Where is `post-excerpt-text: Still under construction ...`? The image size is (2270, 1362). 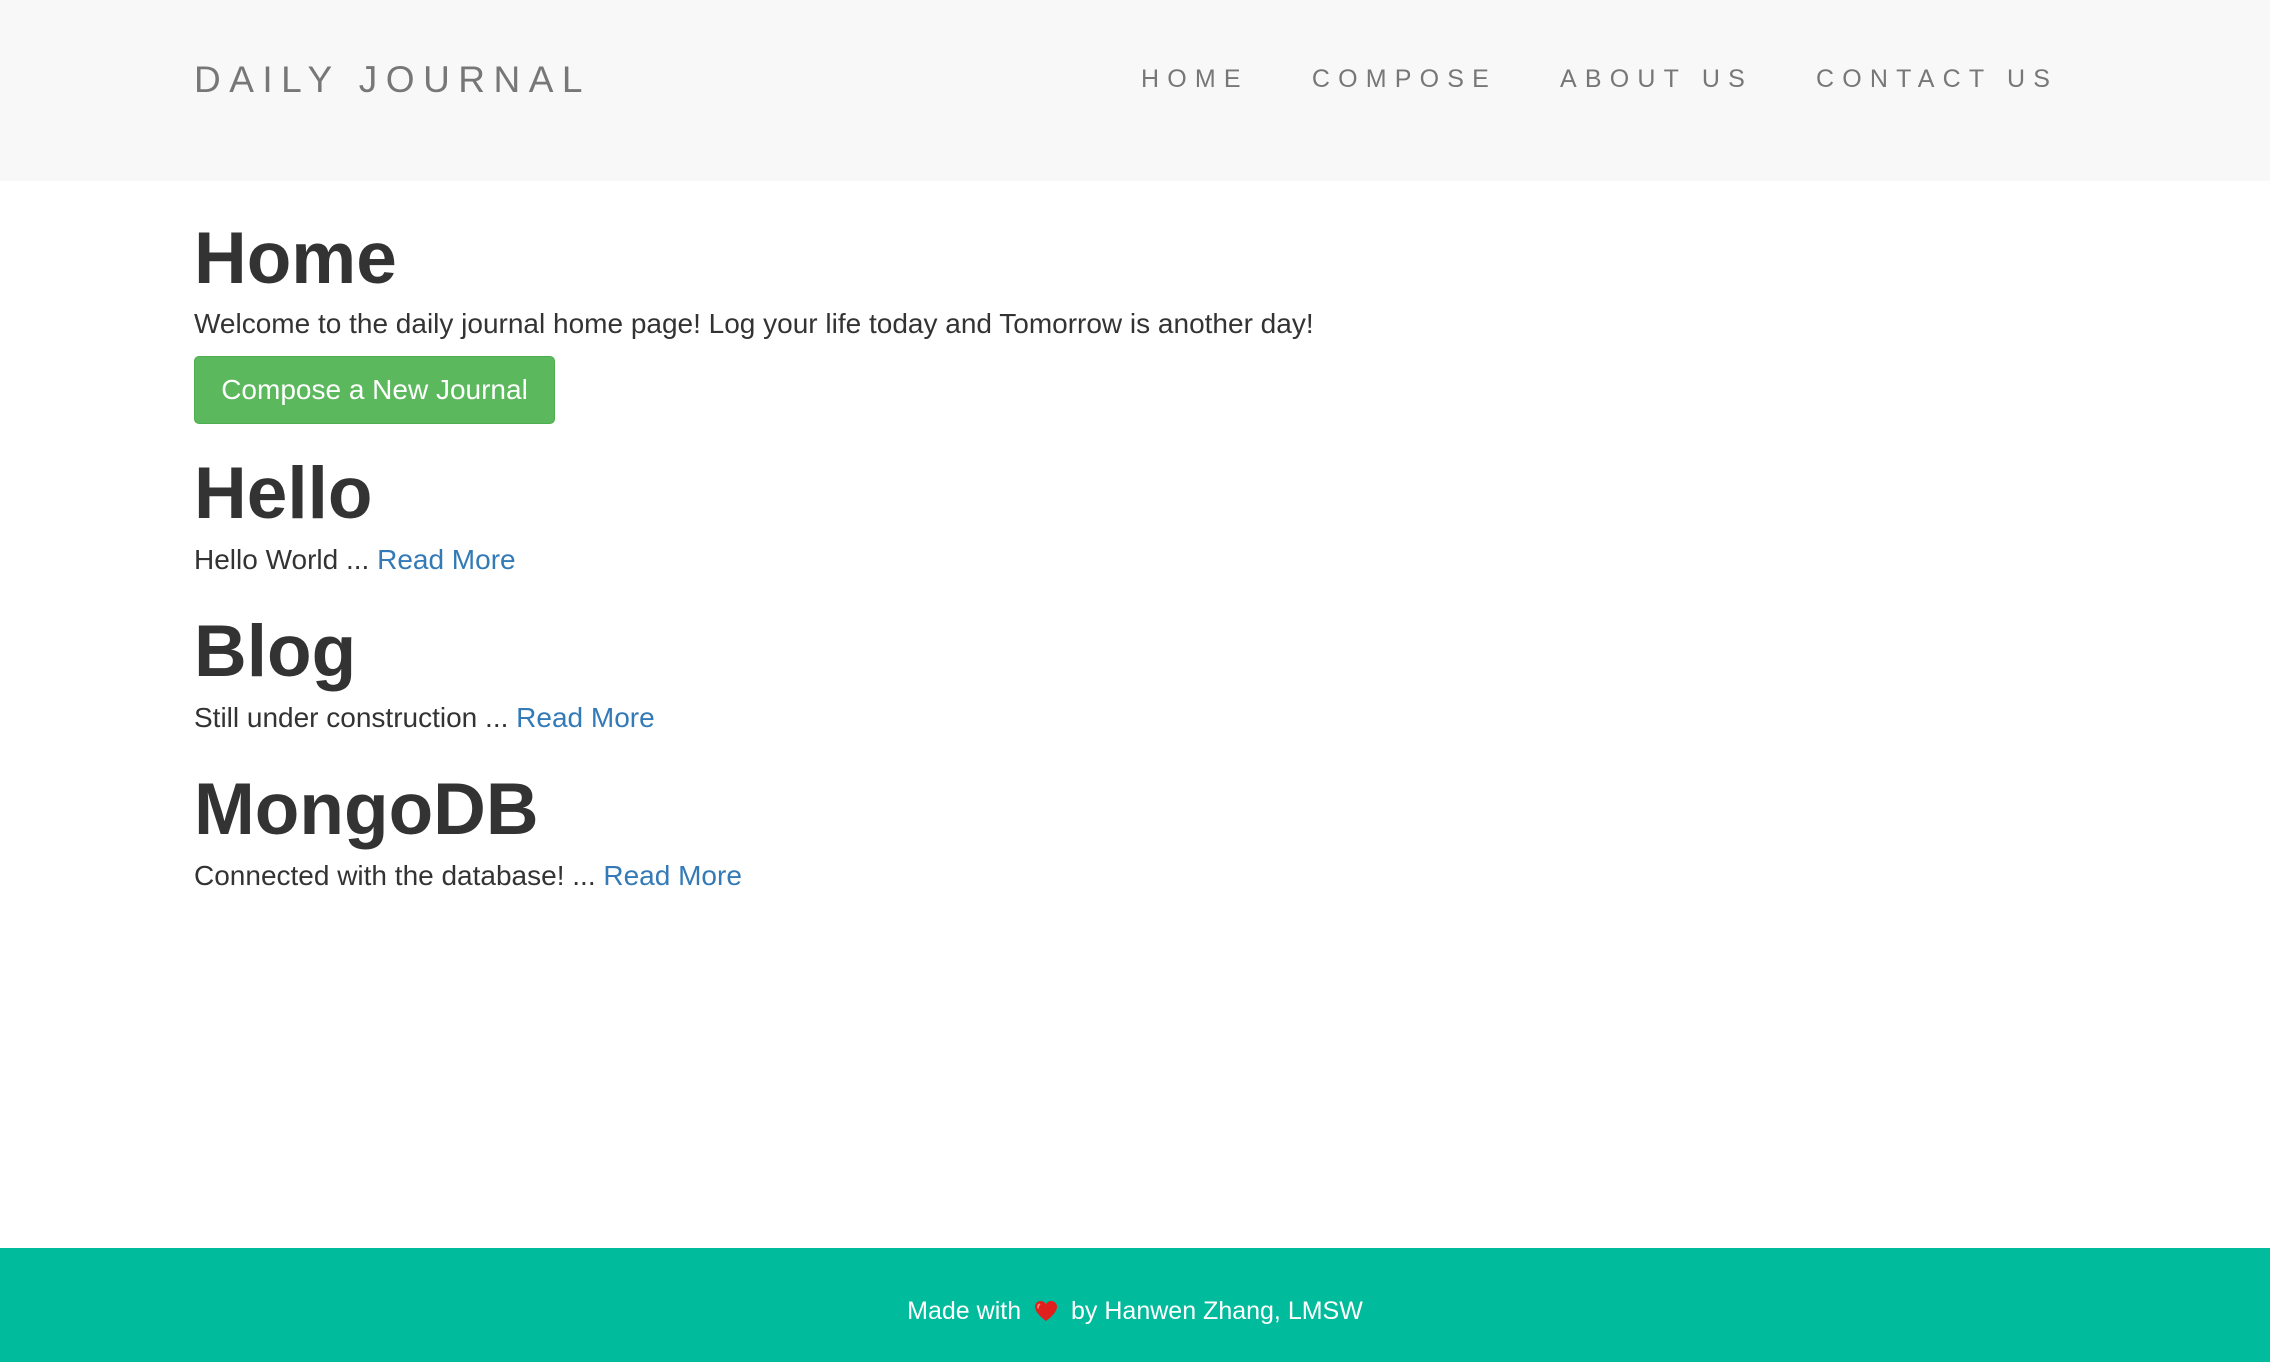 post-excerpt-text: Still under construction ... is located at coordinates (355, 717).